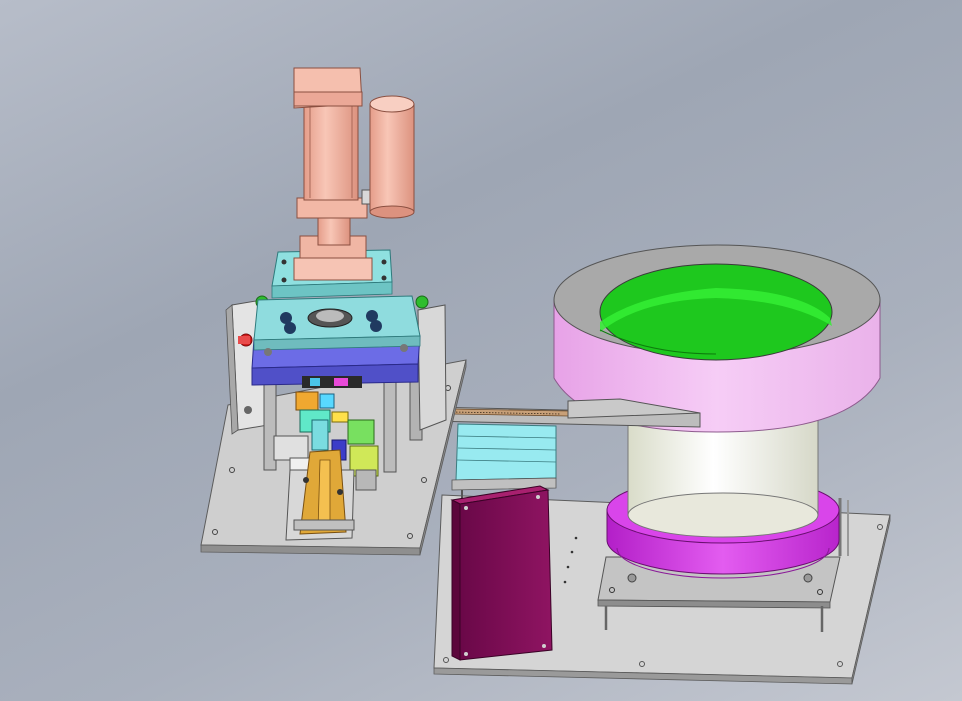 Image resolution: width=962 pixels, height=701 pixels. Describe the element at coordinates (392, 157) in the screenshot. I see `auxiliary-cylinder` at that location.